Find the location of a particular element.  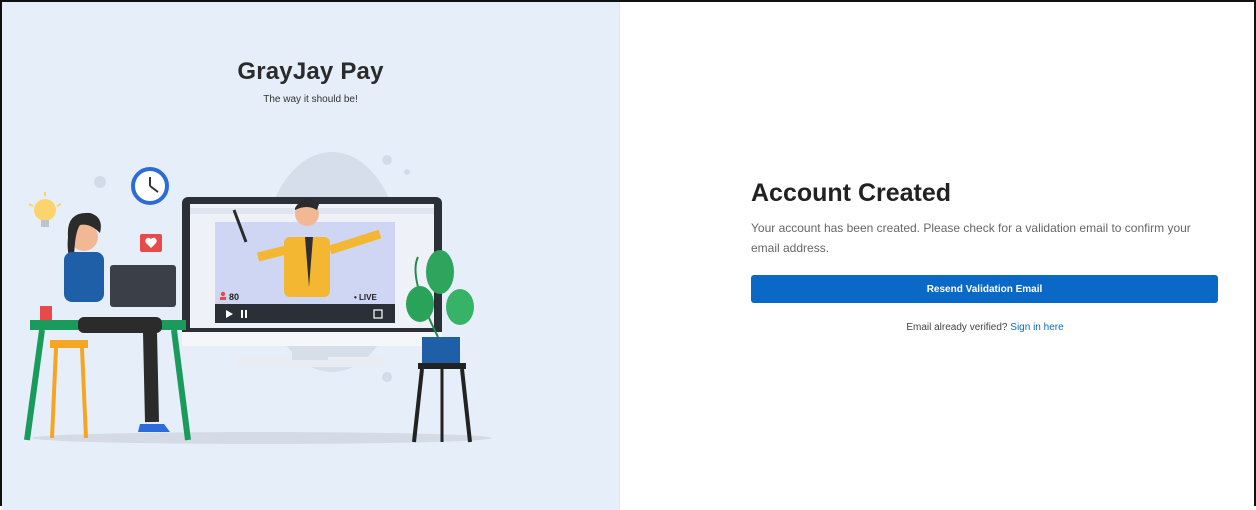

live-label: • LIVE is located at coordinates (365, 297).